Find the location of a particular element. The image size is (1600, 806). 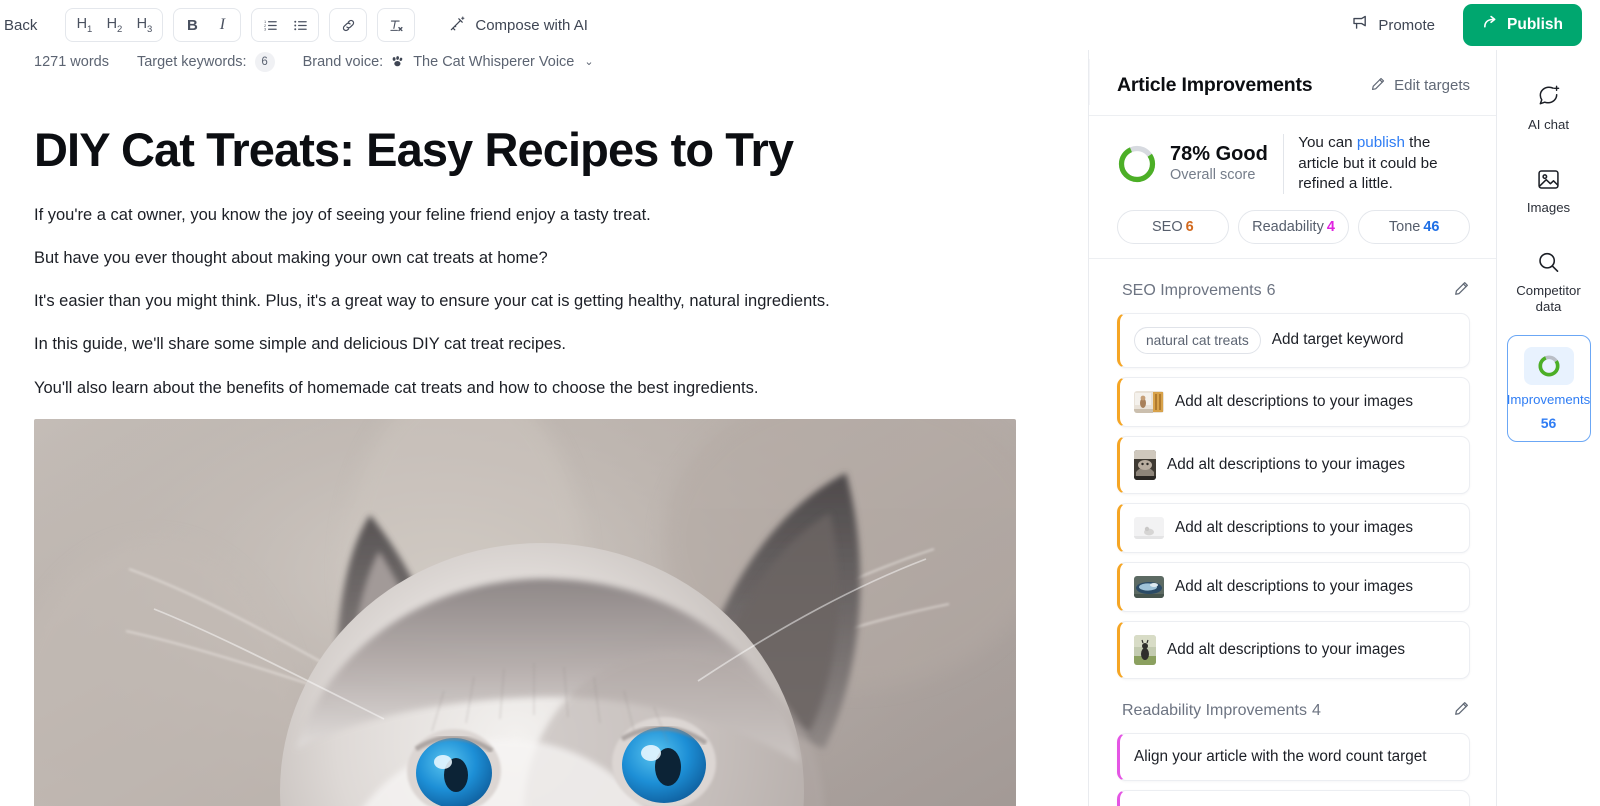

improvement-card-alt-description-4: Add alt descriptions to your images is located at coordinates (1293, 586).